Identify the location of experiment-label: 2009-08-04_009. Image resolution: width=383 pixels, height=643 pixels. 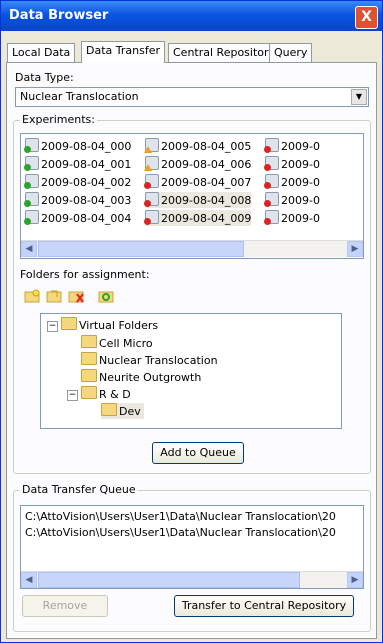
(206, 218).